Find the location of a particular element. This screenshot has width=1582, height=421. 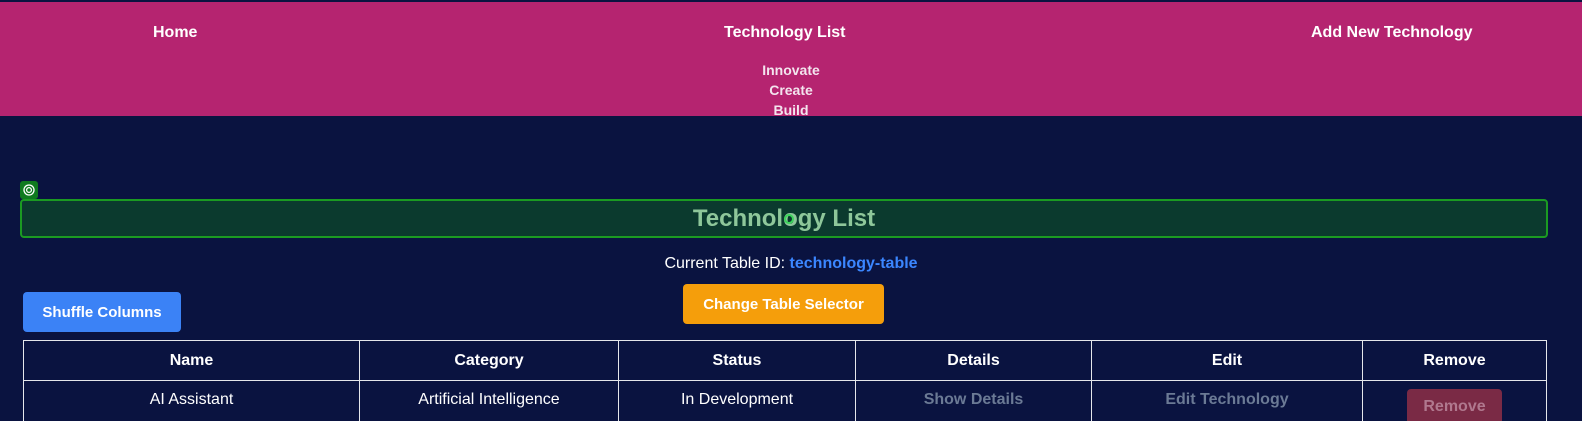

cell-remove: Remove is located at coordinates (1454, 400).